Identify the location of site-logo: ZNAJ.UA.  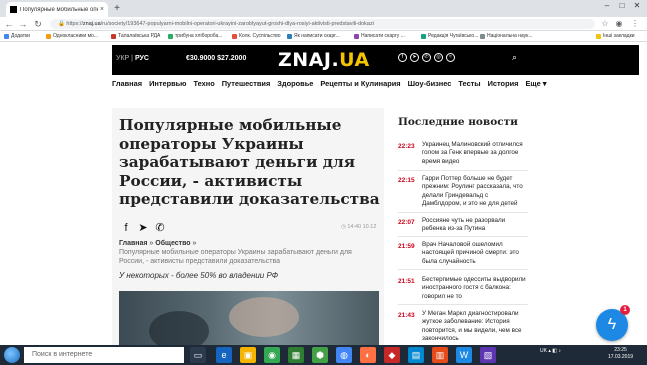
(324, 60).